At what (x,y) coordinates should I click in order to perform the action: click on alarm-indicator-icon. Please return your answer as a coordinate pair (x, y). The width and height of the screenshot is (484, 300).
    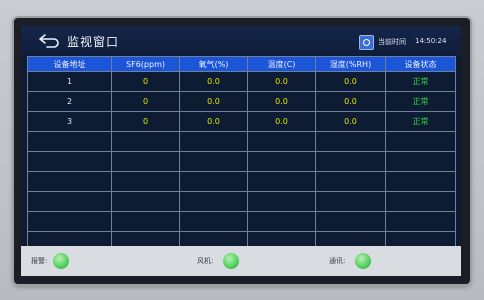
    Looking at the image, I should click on (61, 261).